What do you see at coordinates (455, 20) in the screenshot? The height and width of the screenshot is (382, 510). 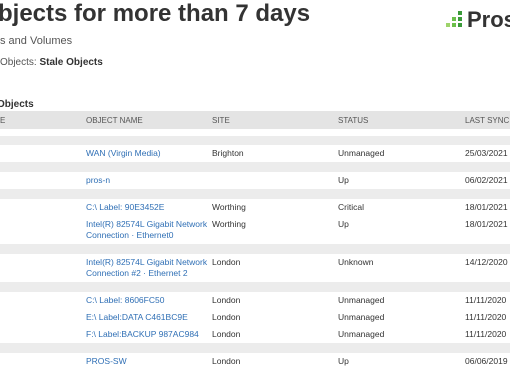 I see `logo-mark-icon` at bounding box center [455, 20].